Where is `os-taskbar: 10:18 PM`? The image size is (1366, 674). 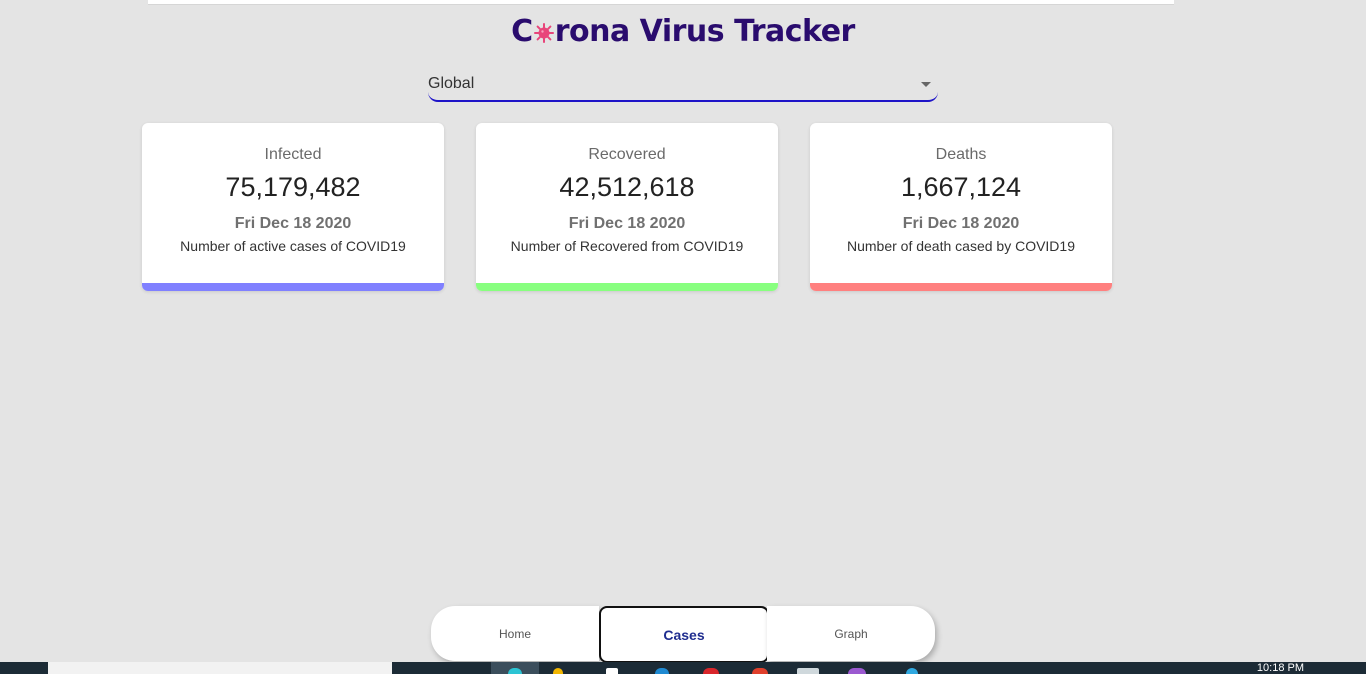 os-taskbar: 10:18 PM is located at coordinates (683, 668).